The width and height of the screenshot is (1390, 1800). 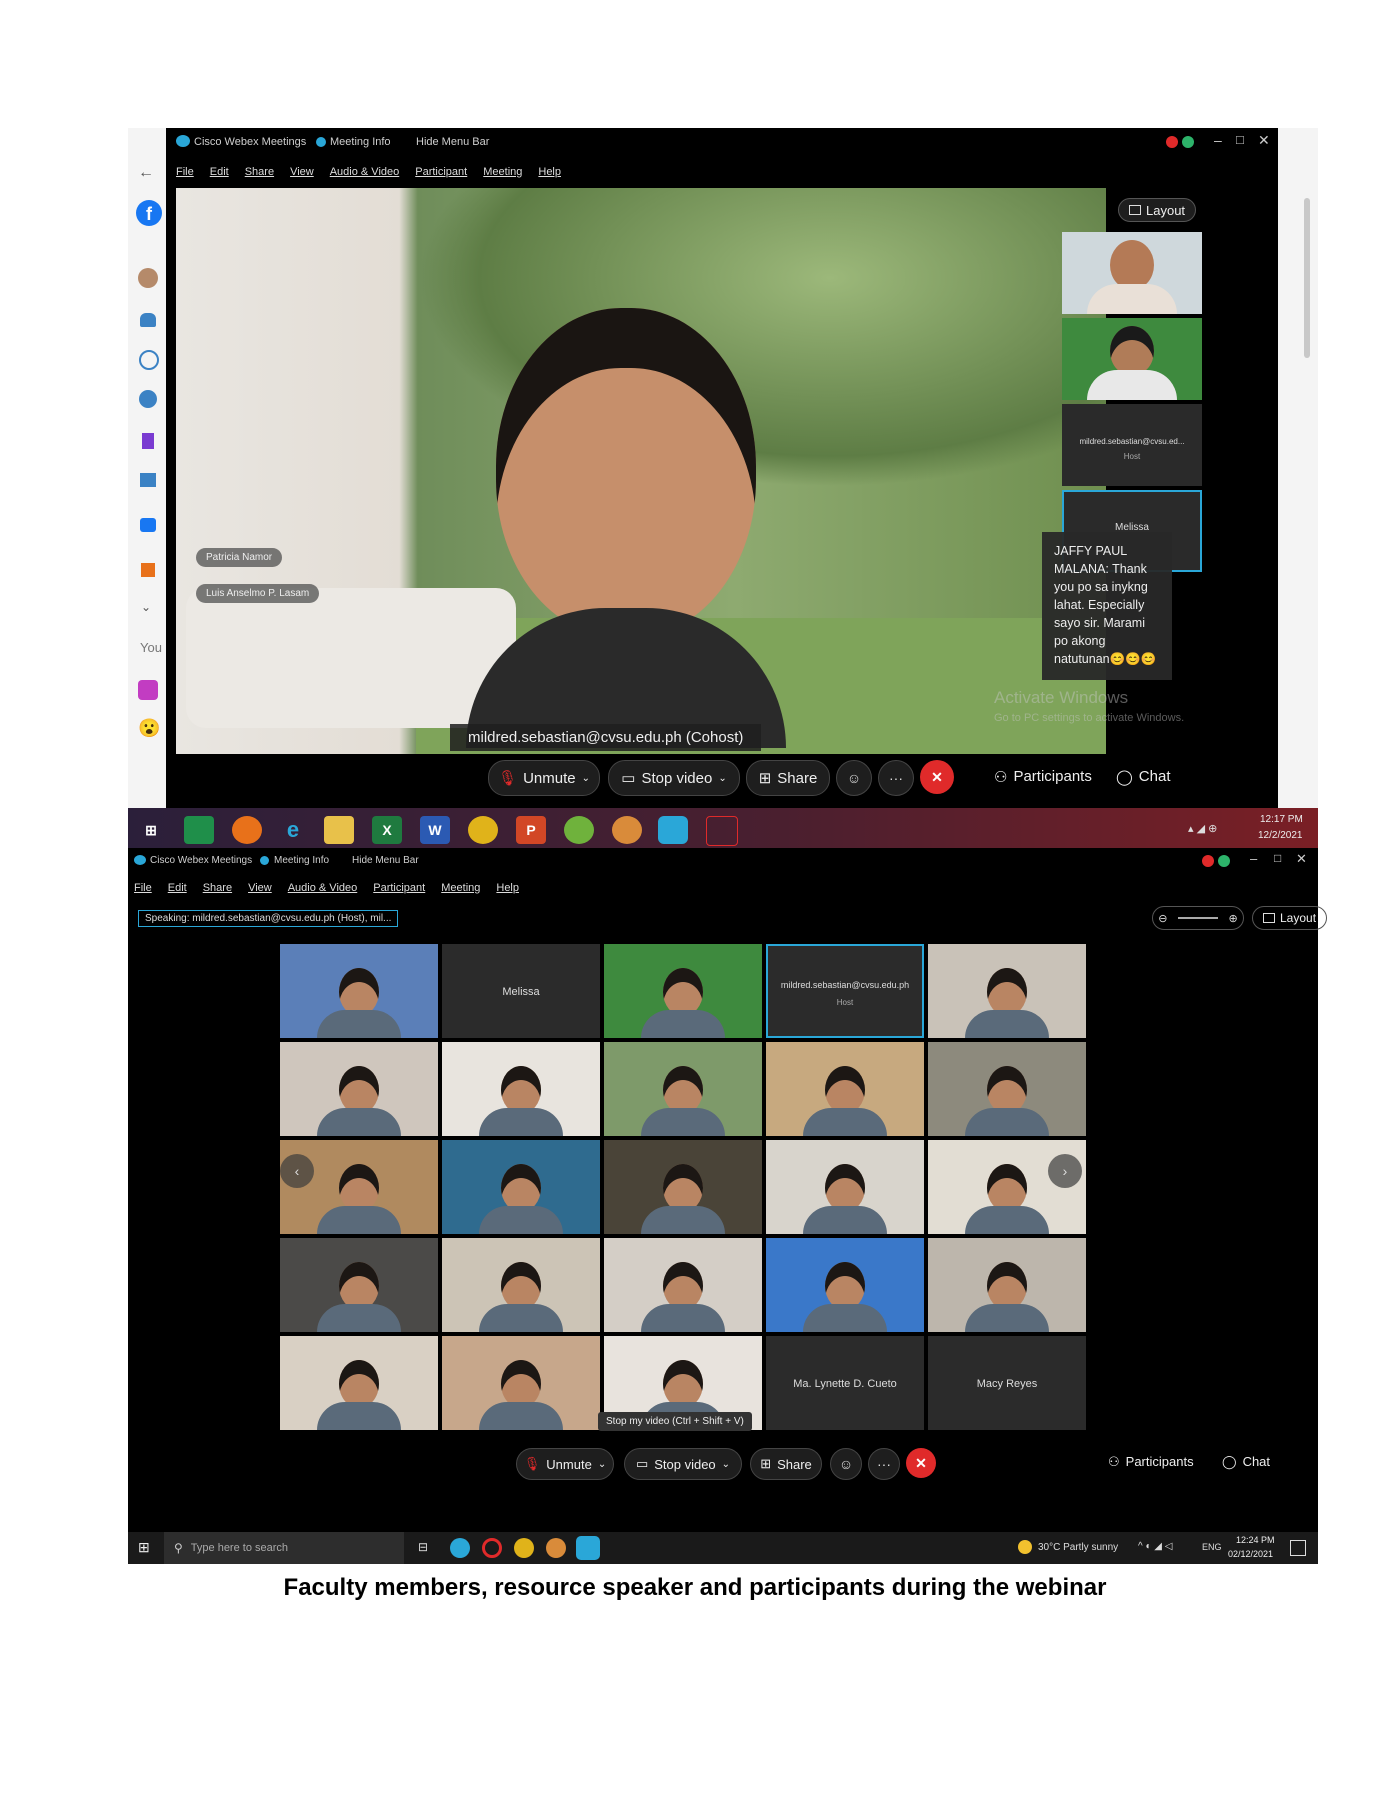 What do you see at coordinates (1007, 1383) in the screenshot?
I see `participant-tile: Macy Reyes` at bounding box center [1007, 1383].